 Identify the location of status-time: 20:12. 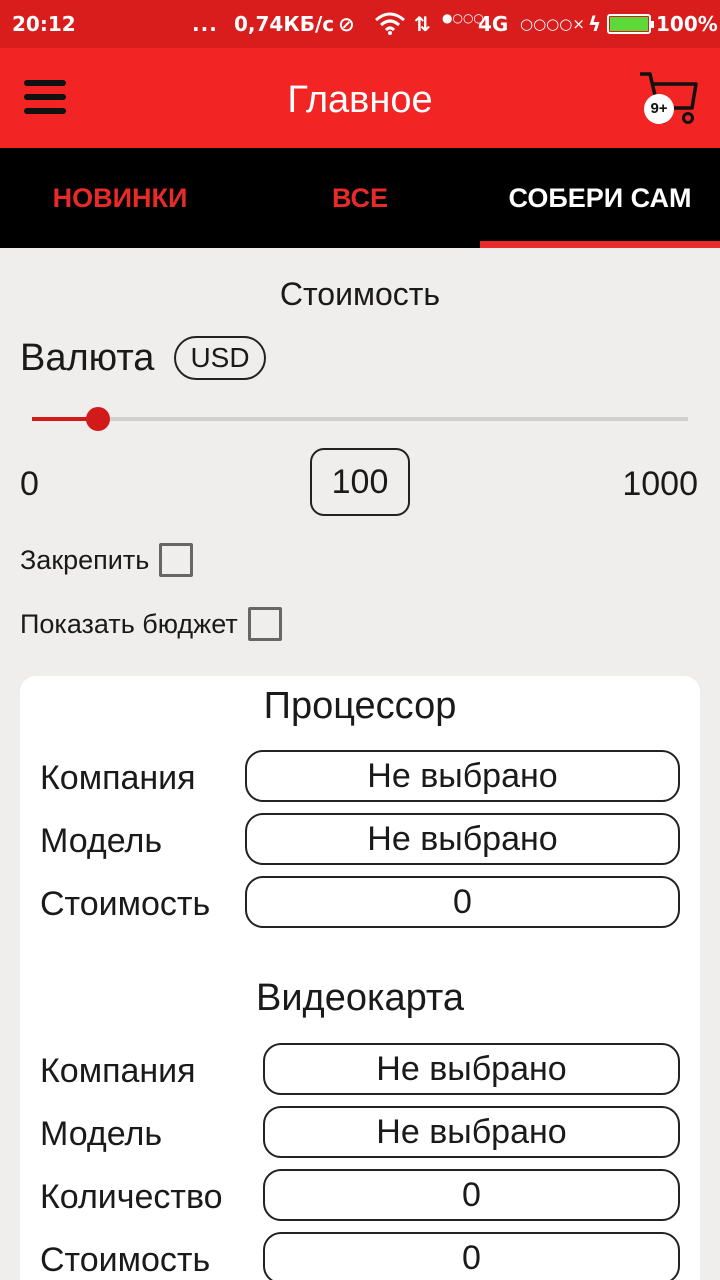
(44, 24).